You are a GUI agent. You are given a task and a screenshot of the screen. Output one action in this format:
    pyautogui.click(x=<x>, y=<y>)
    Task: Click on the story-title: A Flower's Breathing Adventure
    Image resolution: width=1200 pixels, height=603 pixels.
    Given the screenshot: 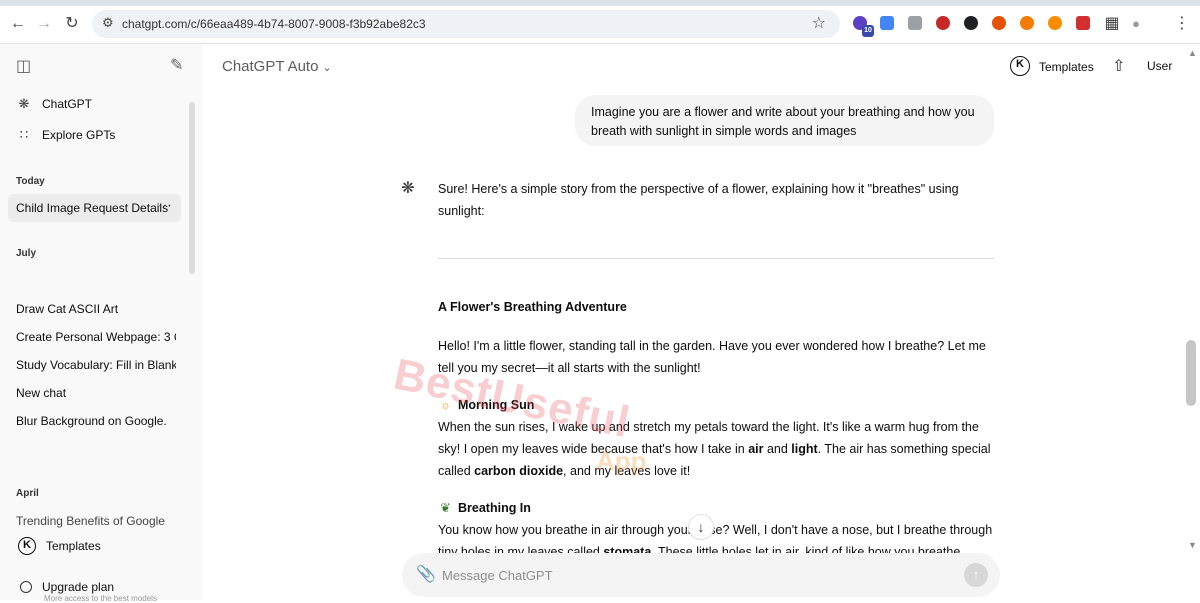 What is the action you would take?
    pyautogui.click(x=532, y=307)
    